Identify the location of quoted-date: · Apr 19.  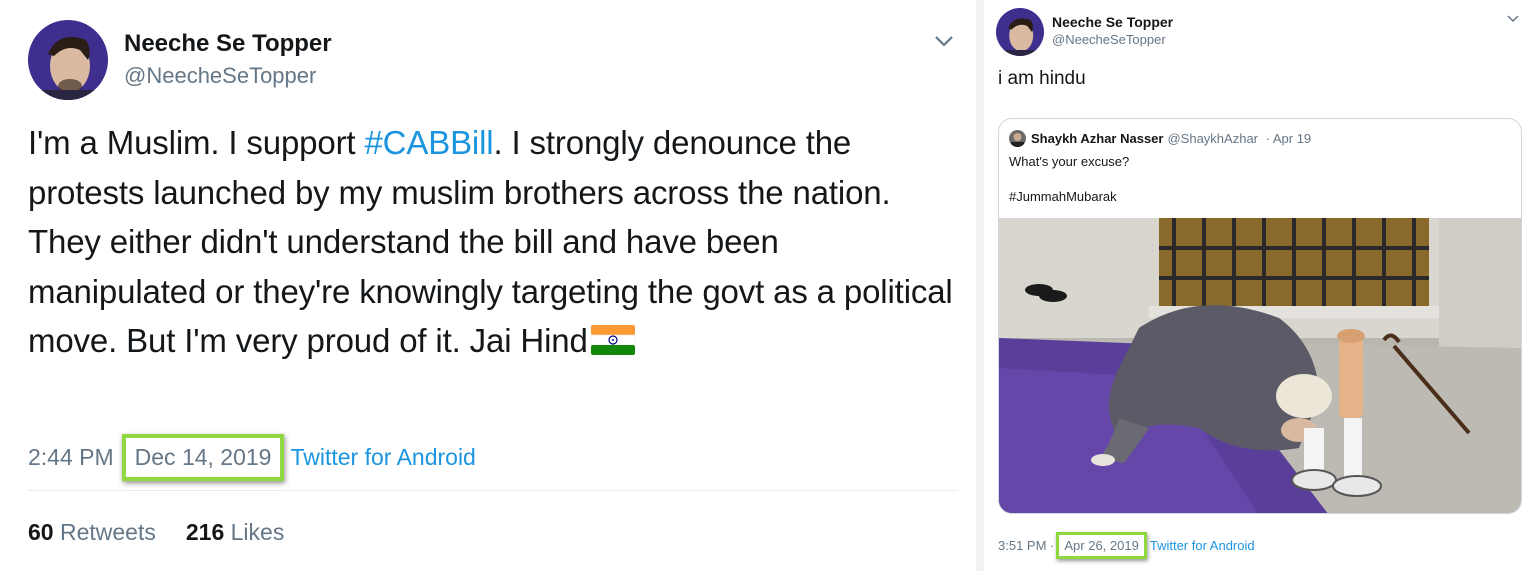
(1288, 138).